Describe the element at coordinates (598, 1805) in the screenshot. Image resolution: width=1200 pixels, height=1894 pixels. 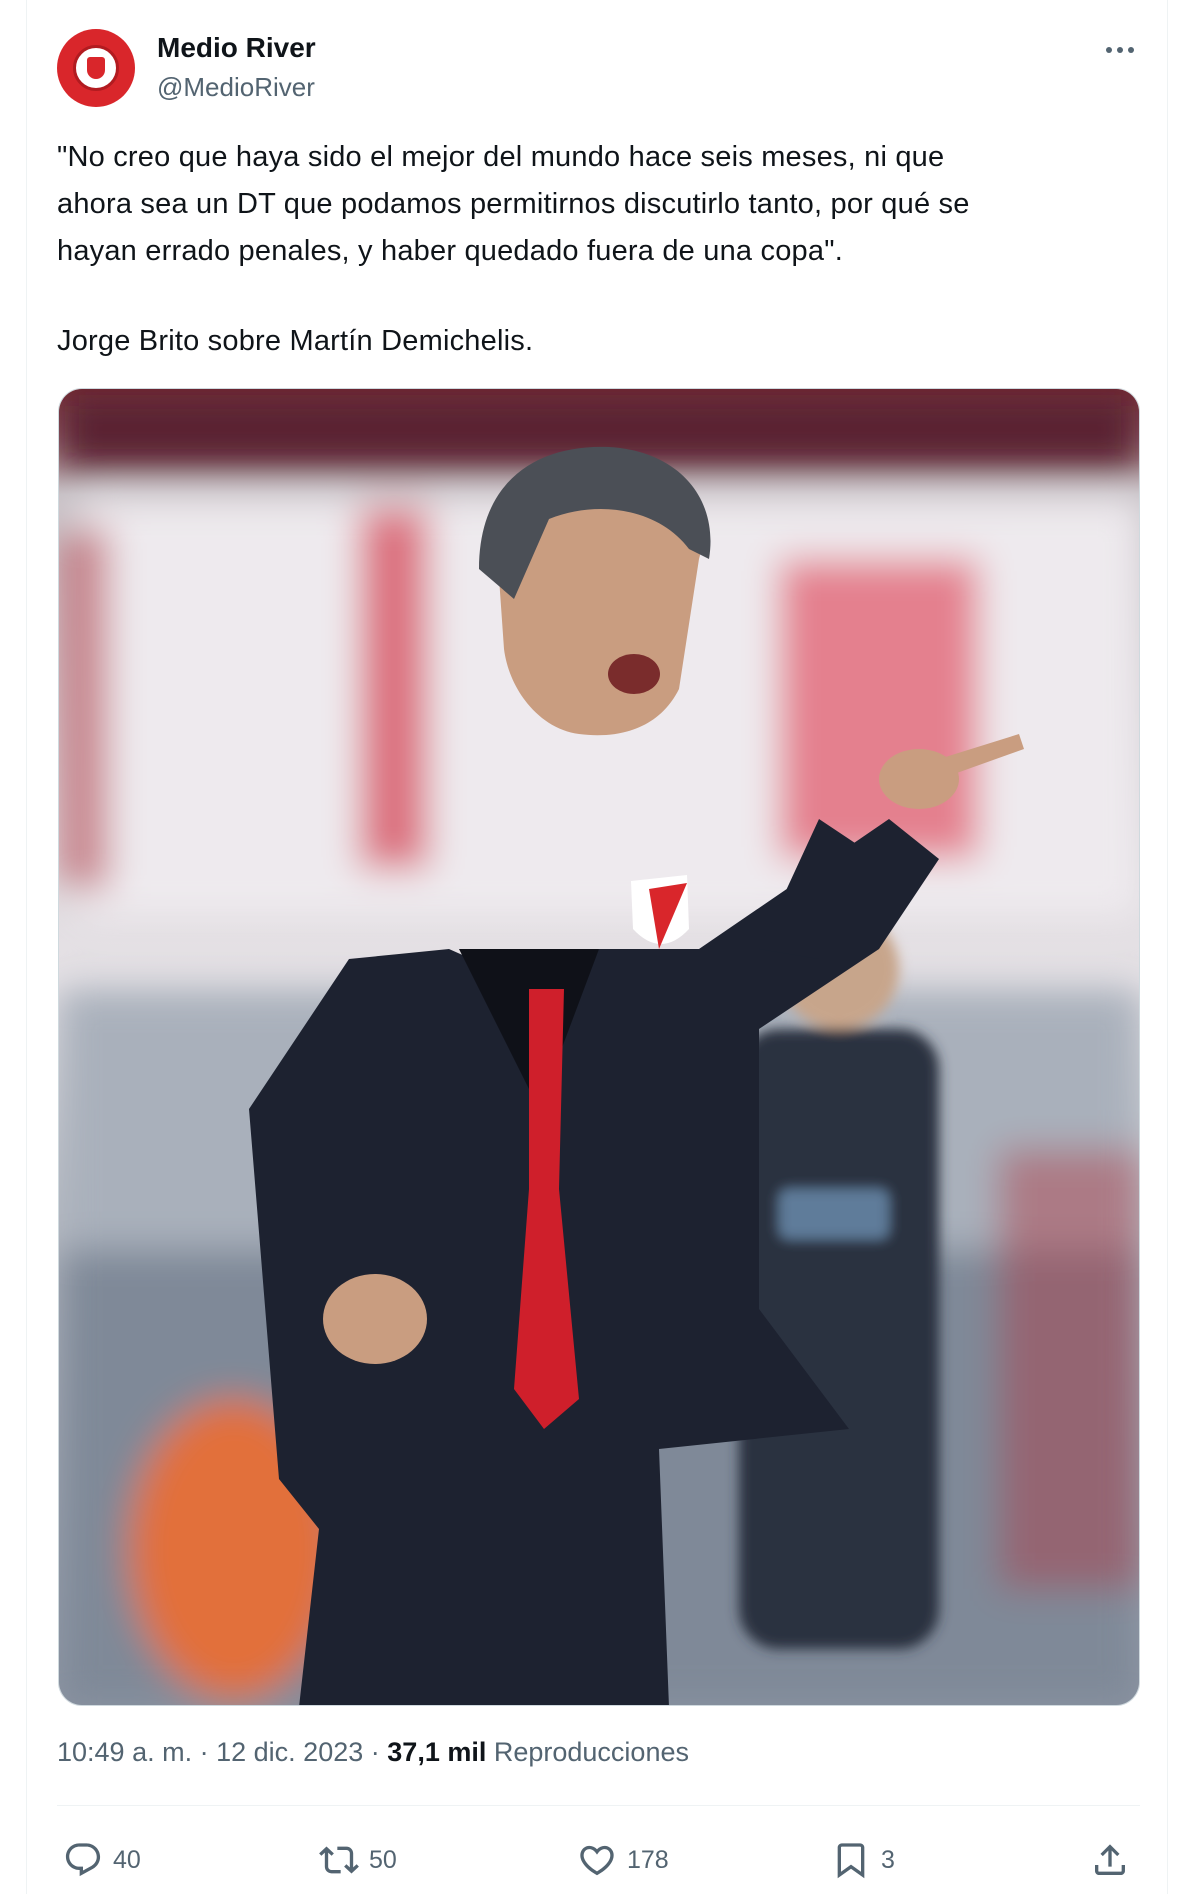
I see `divider` at that location.